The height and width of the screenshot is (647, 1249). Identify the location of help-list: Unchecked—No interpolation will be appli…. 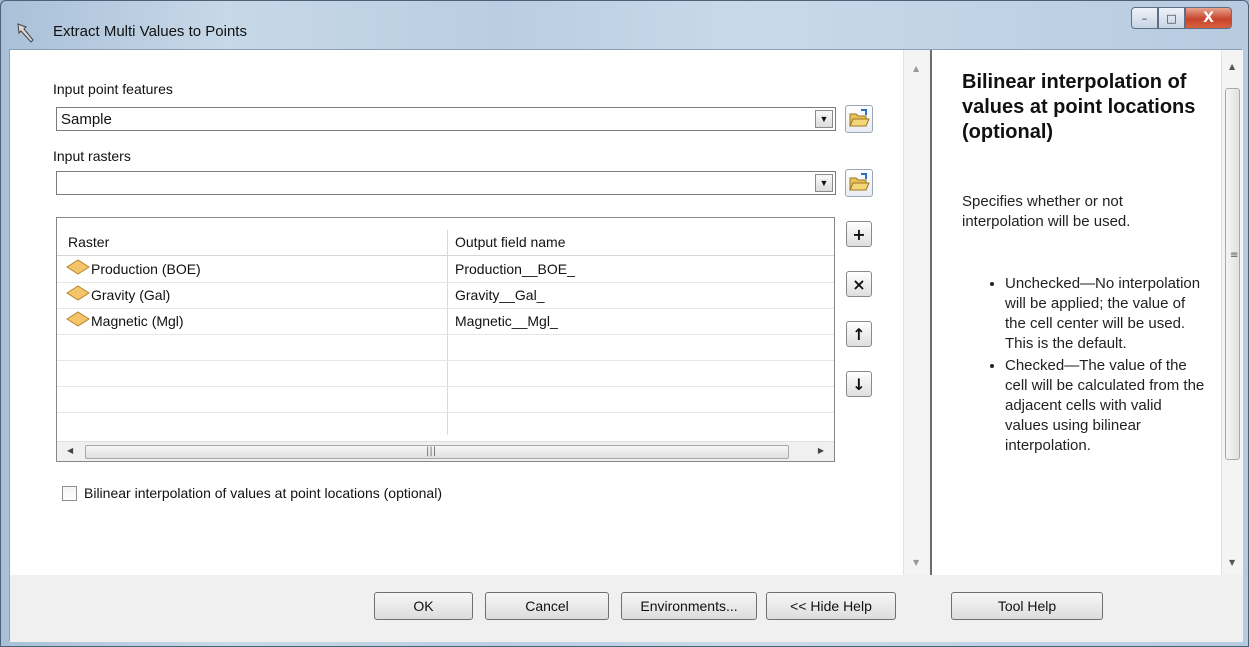
(1098, 366).